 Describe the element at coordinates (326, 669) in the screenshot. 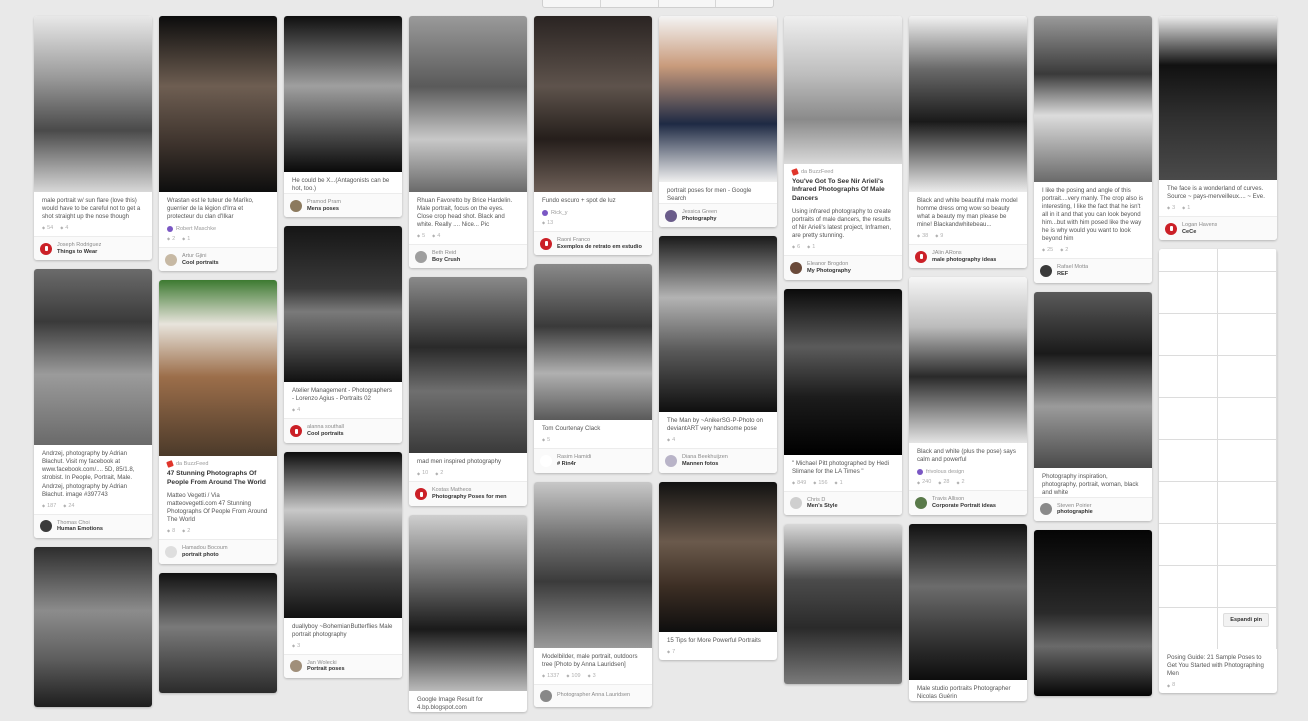

I see `board-name: Portrait poses` at that location.